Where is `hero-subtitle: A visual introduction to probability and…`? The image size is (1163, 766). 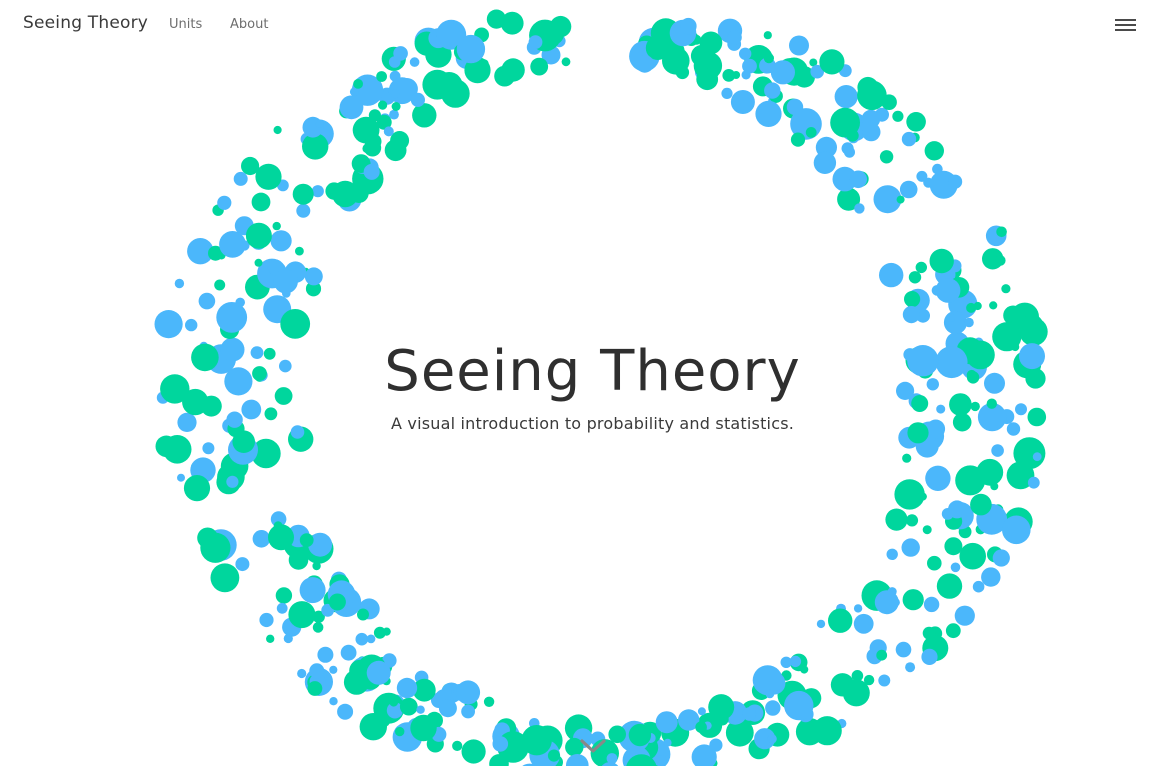
hero-subtitle: A visual introduction to probability and… is located at coordinates (592, 423).